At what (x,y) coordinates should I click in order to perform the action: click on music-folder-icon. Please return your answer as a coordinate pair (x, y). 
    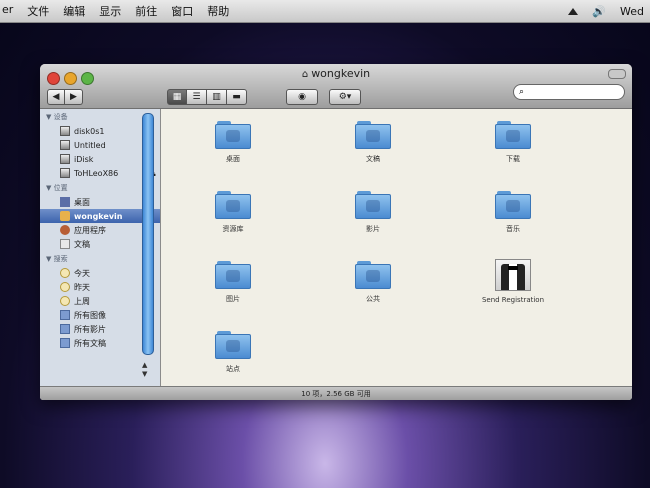
    Looking at the image, I should click on (513, 205).